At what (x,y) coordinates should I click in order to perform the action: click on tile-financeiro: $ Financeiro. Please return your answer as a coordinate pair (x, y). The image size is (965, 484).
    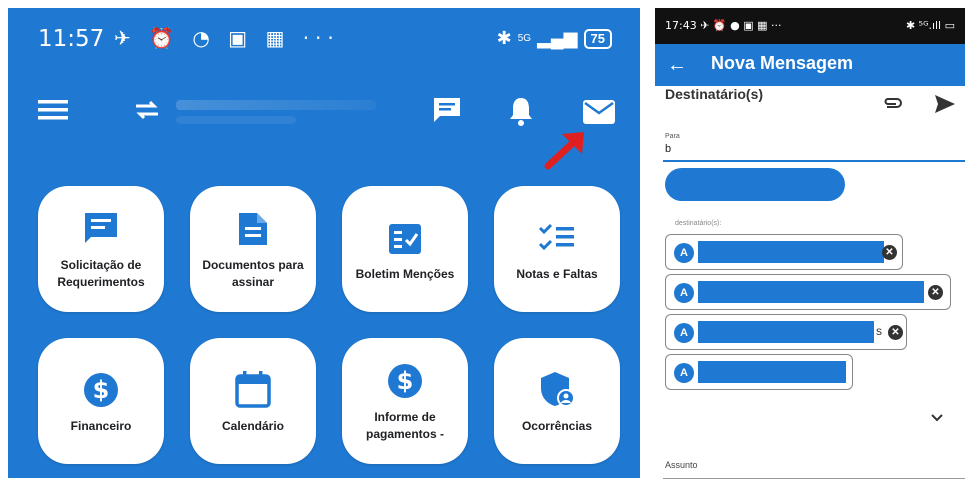
    Looking at the image, I should click on (101, 401).